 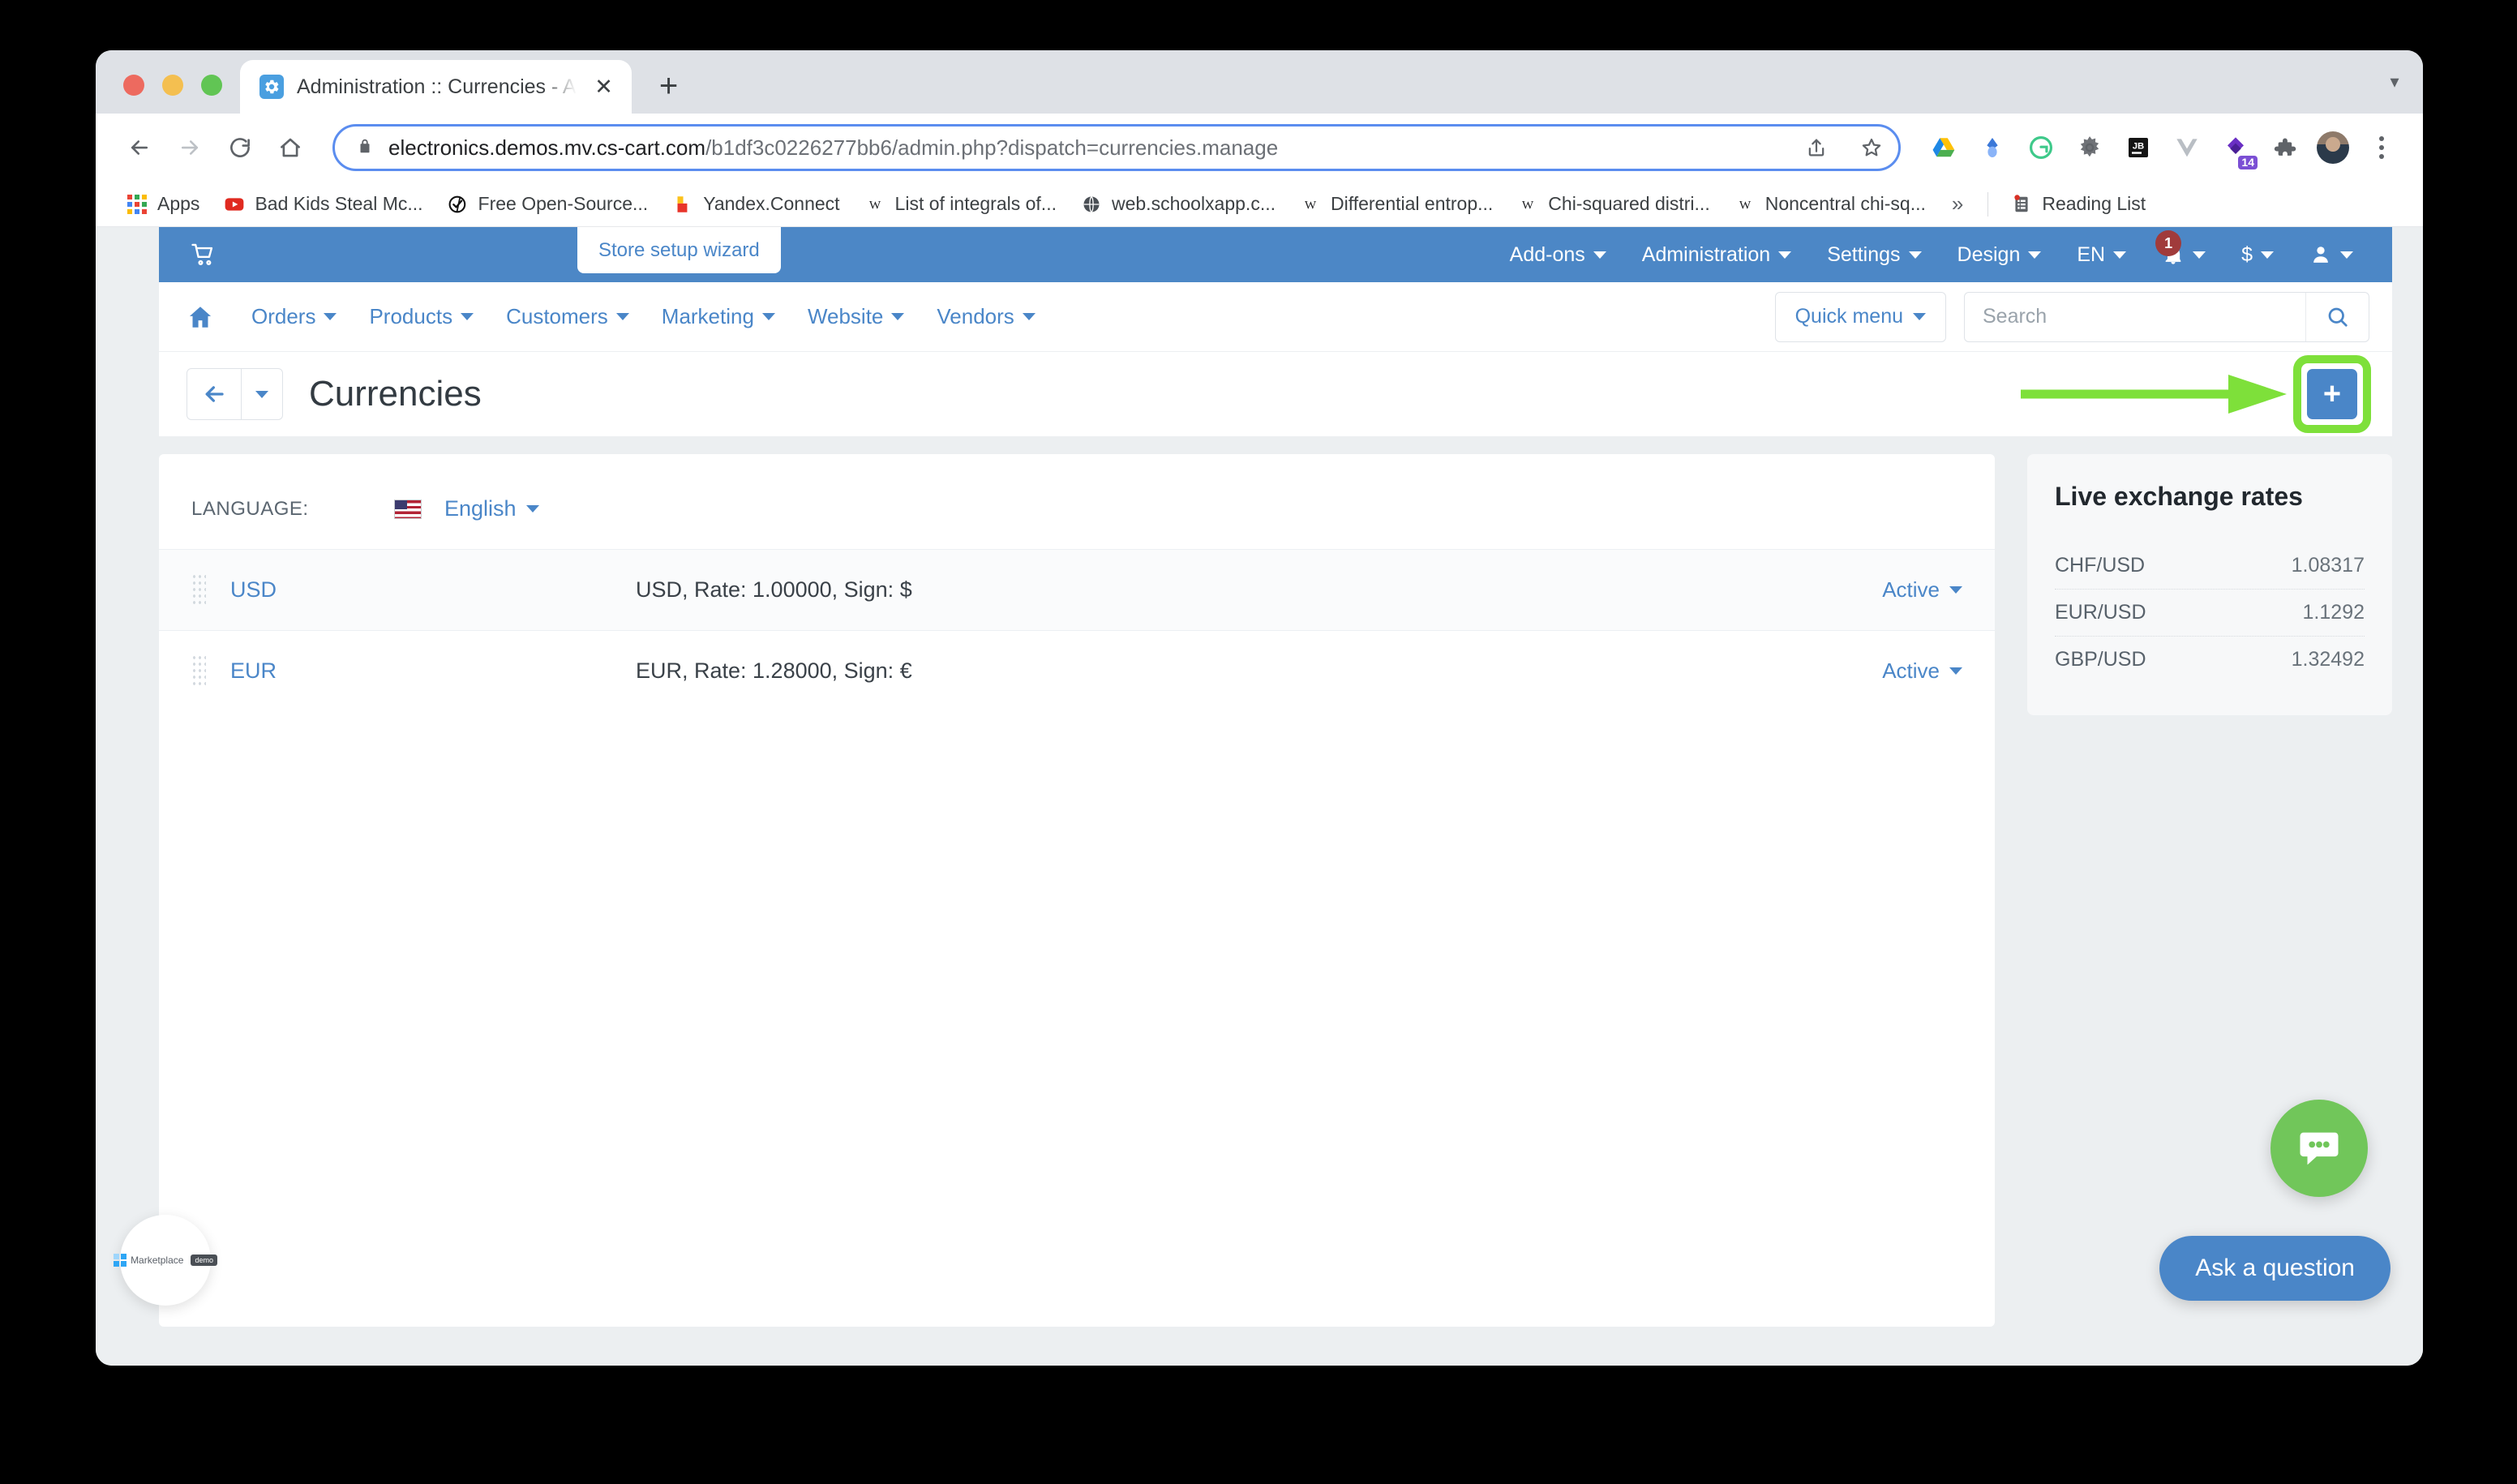 I want to click on home-button, so click(x=290, y=147).